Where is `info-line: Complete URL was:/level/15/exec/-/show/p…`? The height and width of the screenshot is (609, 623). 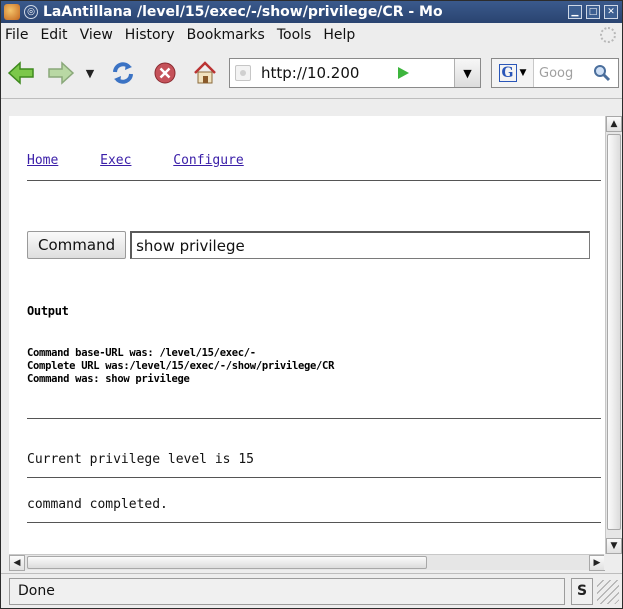
info-line: Complete URL was:/level/15/exec/-/show/p… is located at coordinates (181, 366).